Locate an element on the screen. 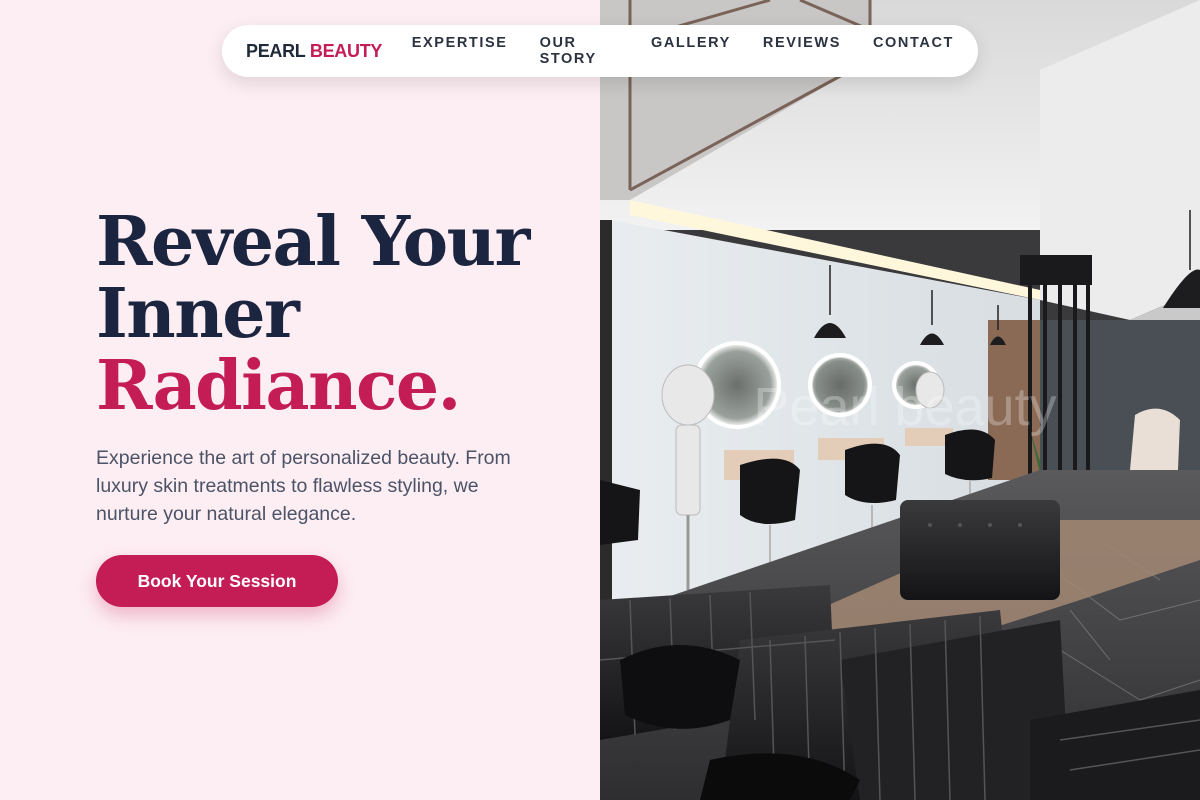 The image size is (1200, 800). brand-name-part1: PEARL is located at coordinates (276, 50).